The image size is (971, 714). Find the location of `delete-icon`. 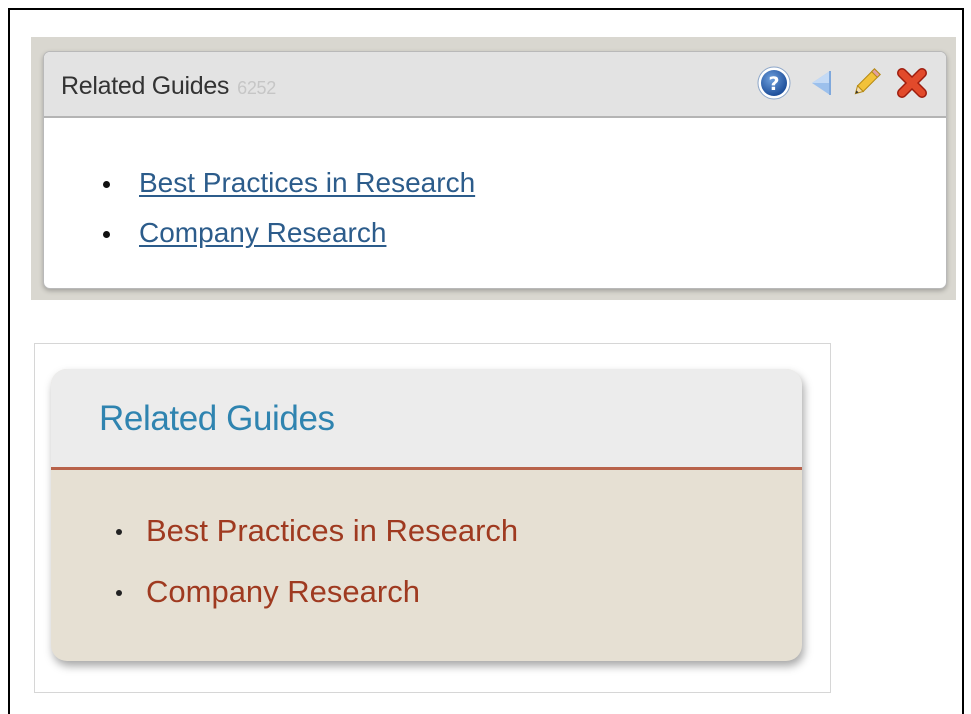

delete-icon is located at coordinates (912, 83).